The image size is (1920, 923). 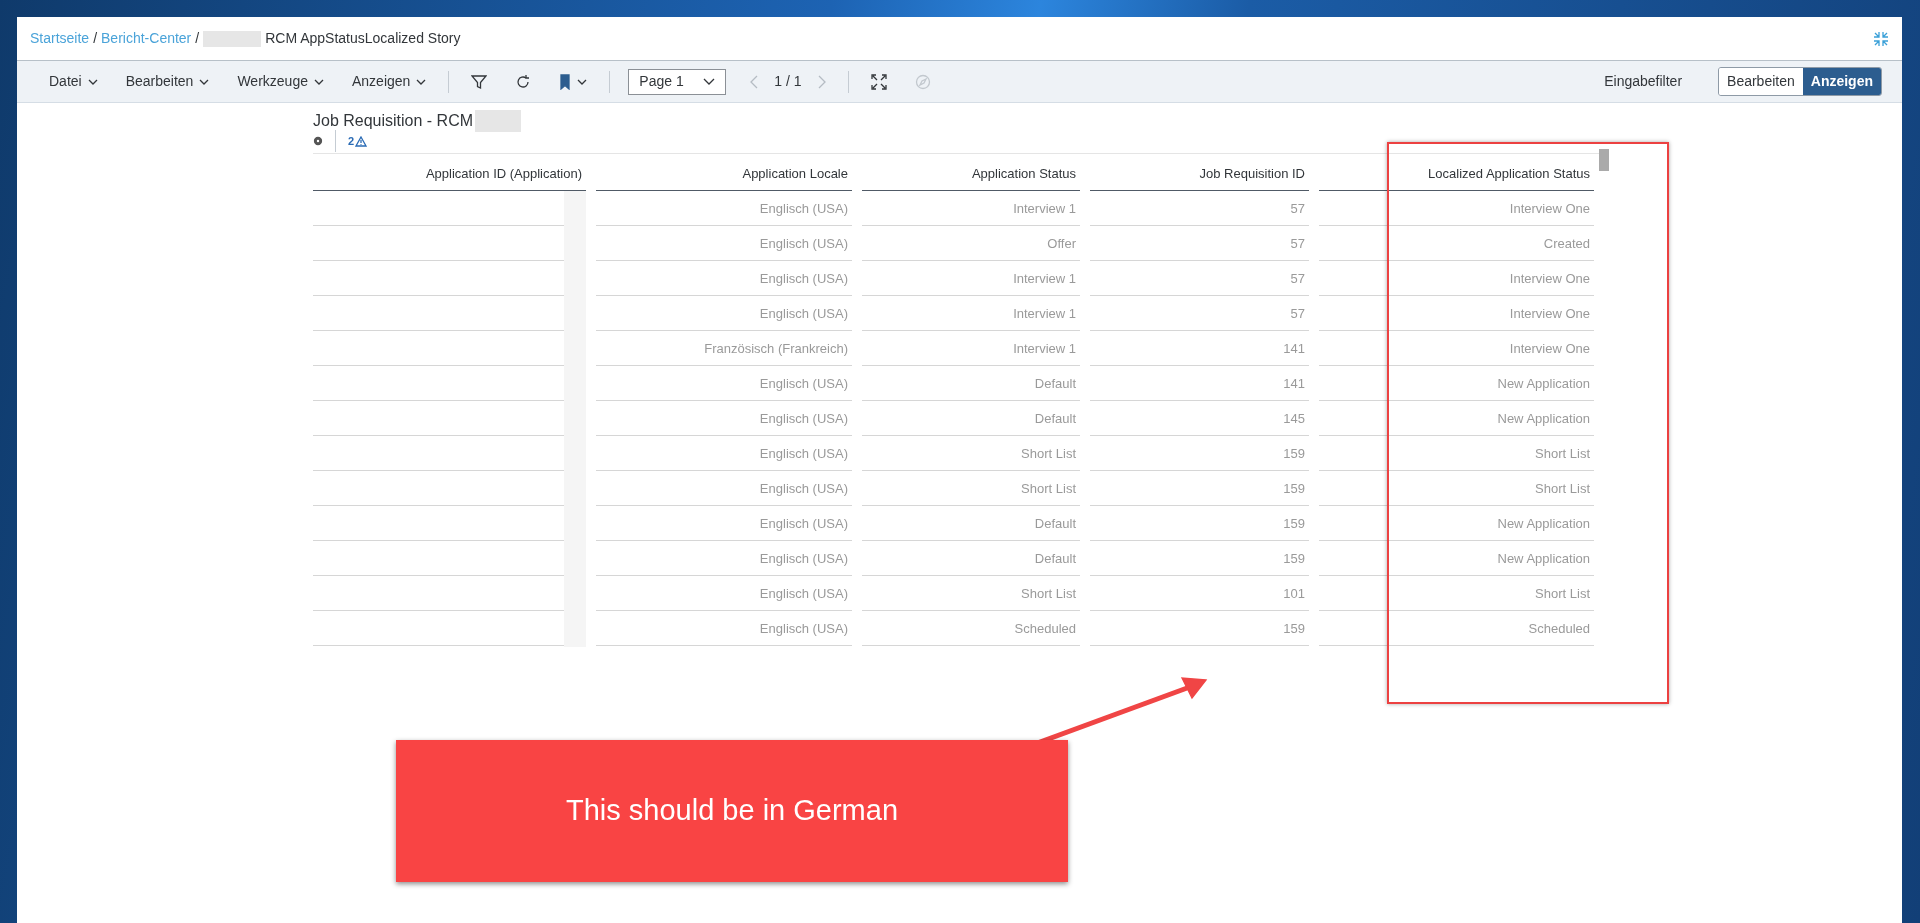 What do you see at coordinates (724, 177) in the screenshot?
I see `column-header: Application Locale` at bounding box center [724, 177].